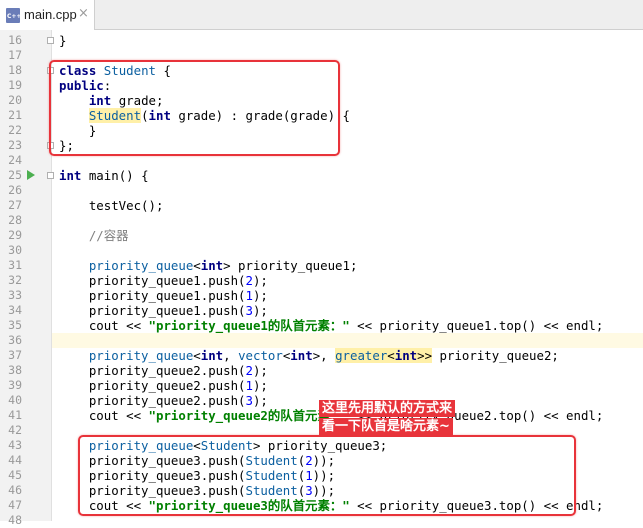 Image resolution: width=643 pixels, height=528 pixels. What do you see at coordinates (347, 235) in the screenshot?
I see `code-line: //容器` at bounding box center [347, 235].